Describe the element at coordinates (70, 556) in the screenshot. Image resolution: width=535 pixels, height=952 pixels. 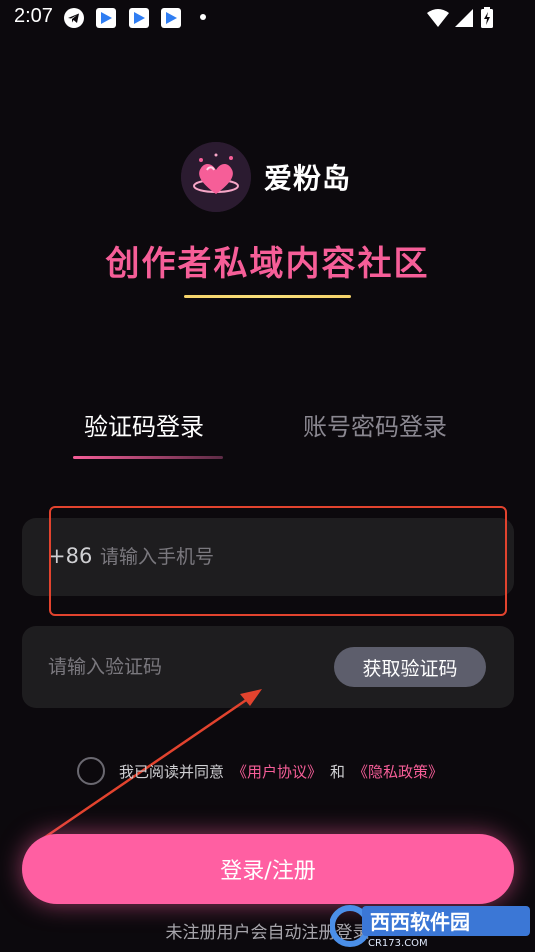
I see `country-code: +86` at that location.